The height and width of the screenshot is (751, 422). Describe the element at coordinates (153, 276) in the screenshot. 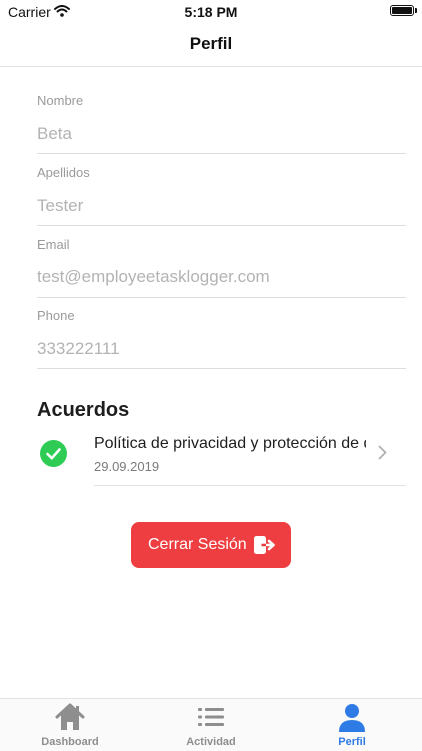

I see `field-value: test@employeetasklogger.com` at that location.